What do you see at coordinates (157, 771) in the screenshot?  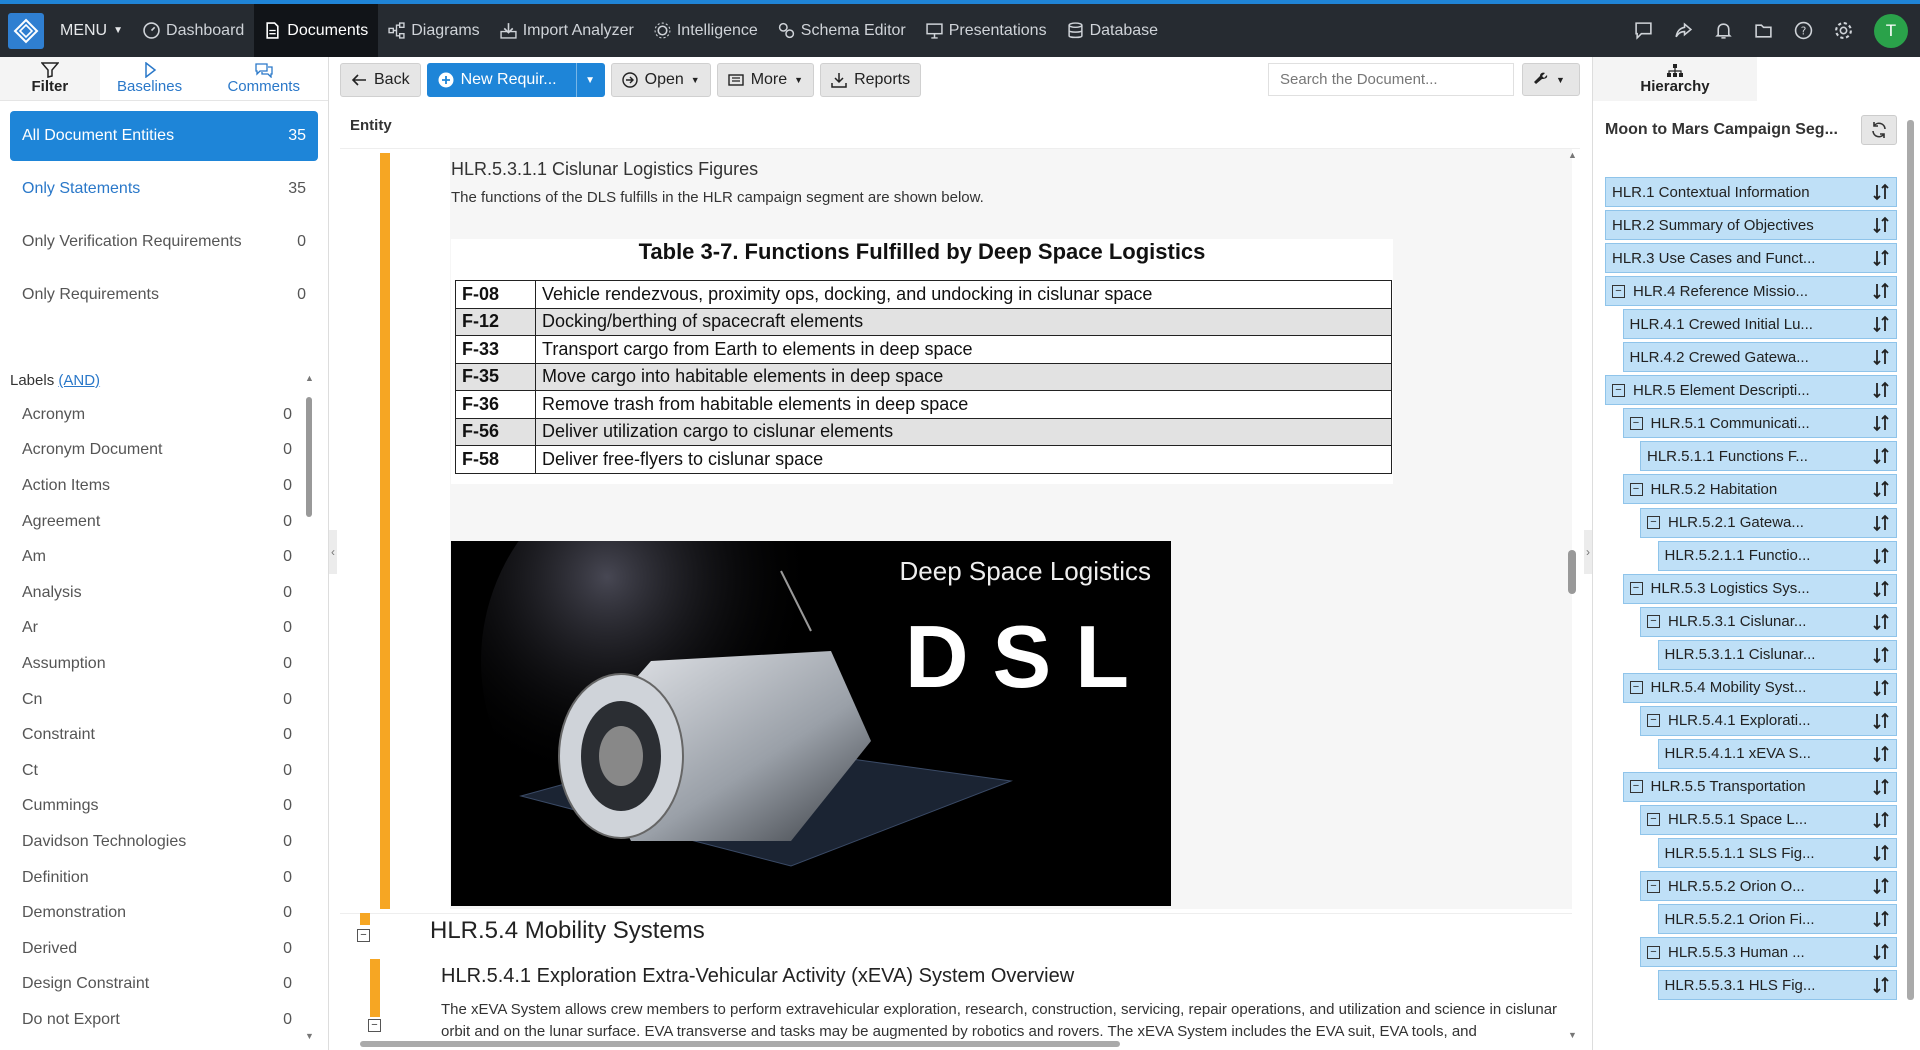 I see `label-filter-item: Ct 0` at bounding box center [157, 771].